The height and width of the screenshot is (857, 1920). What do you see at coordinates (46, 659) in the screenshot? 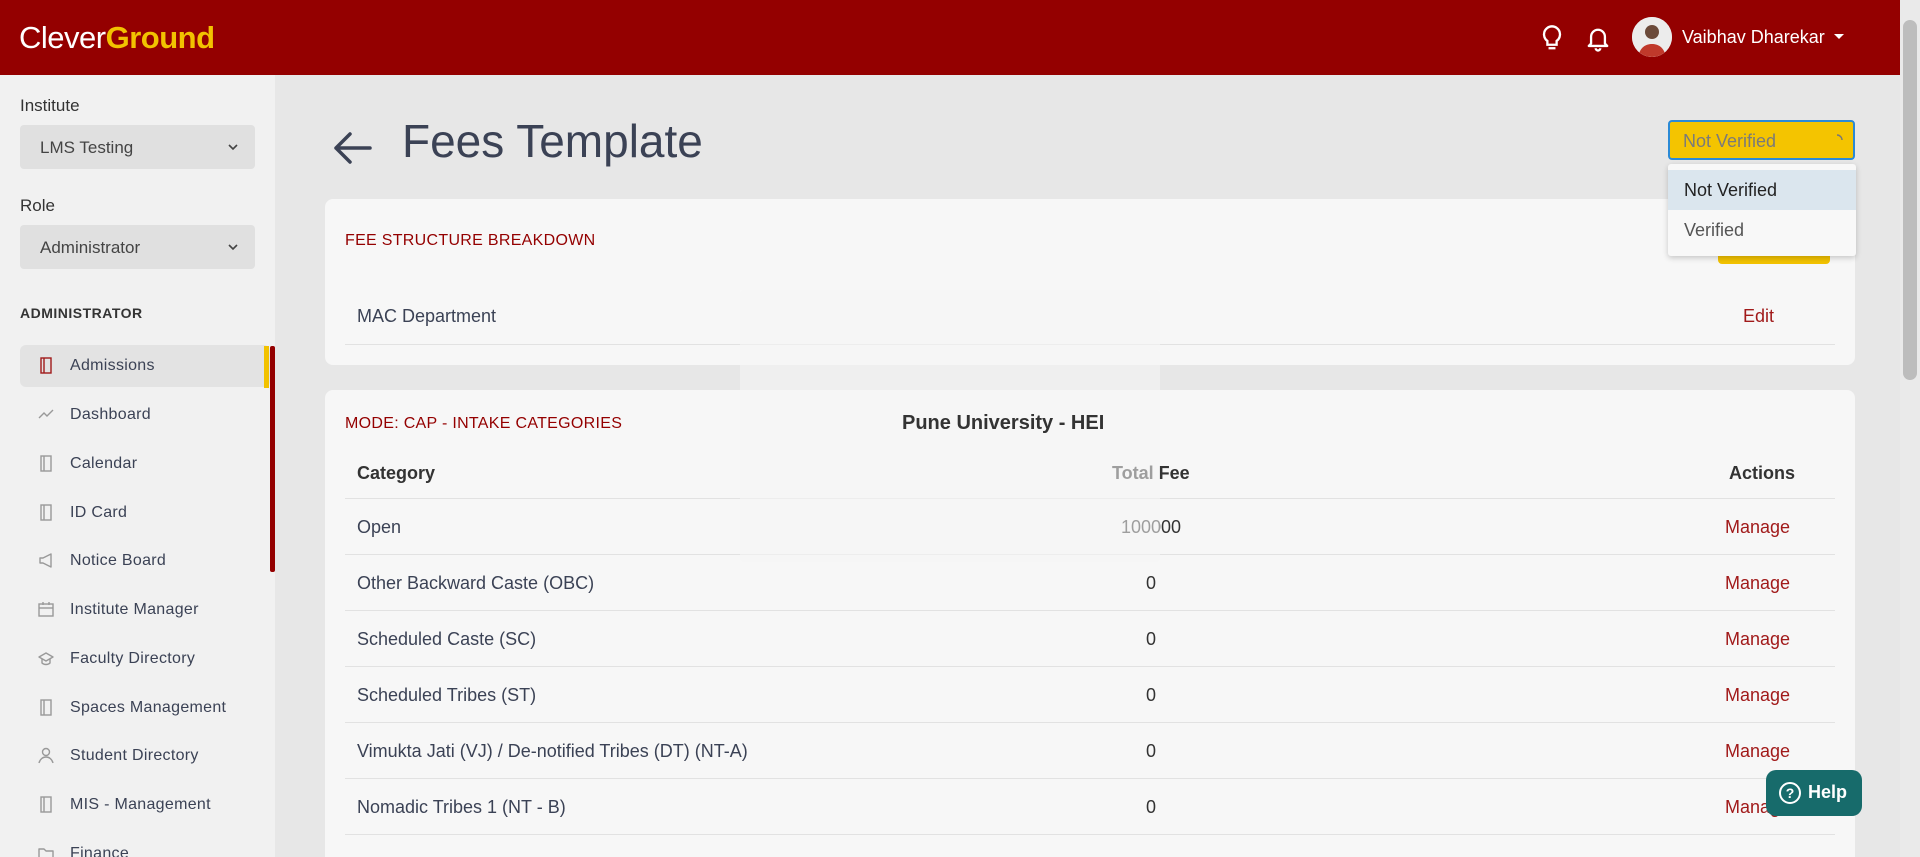
I see `graduation-cap-icon` at bounding box center [46, 659].